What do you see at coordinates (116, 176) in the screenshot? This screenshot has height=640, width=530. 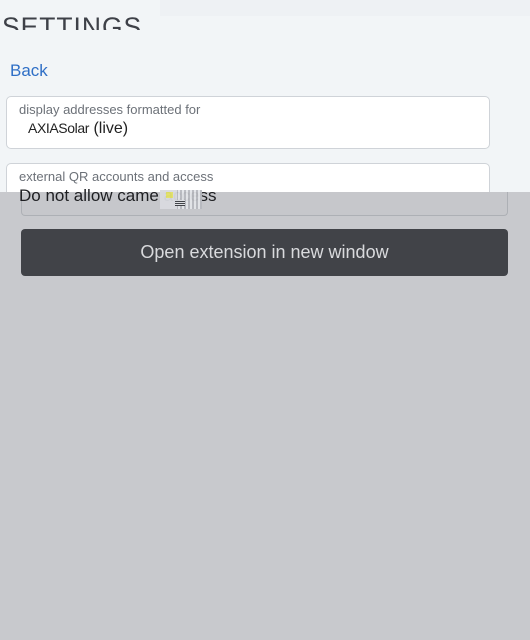 I see `qr-access-label: external QR accounts and access` at bounding box center [116, 176].